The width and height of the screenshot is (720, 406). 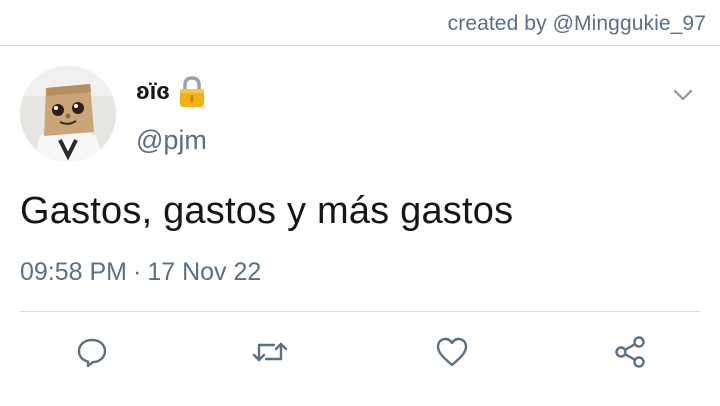 What do you see at coordinates (683, 95) in the screenshot?
I see `chevron-down-icon` at bounding box center [683, 95].